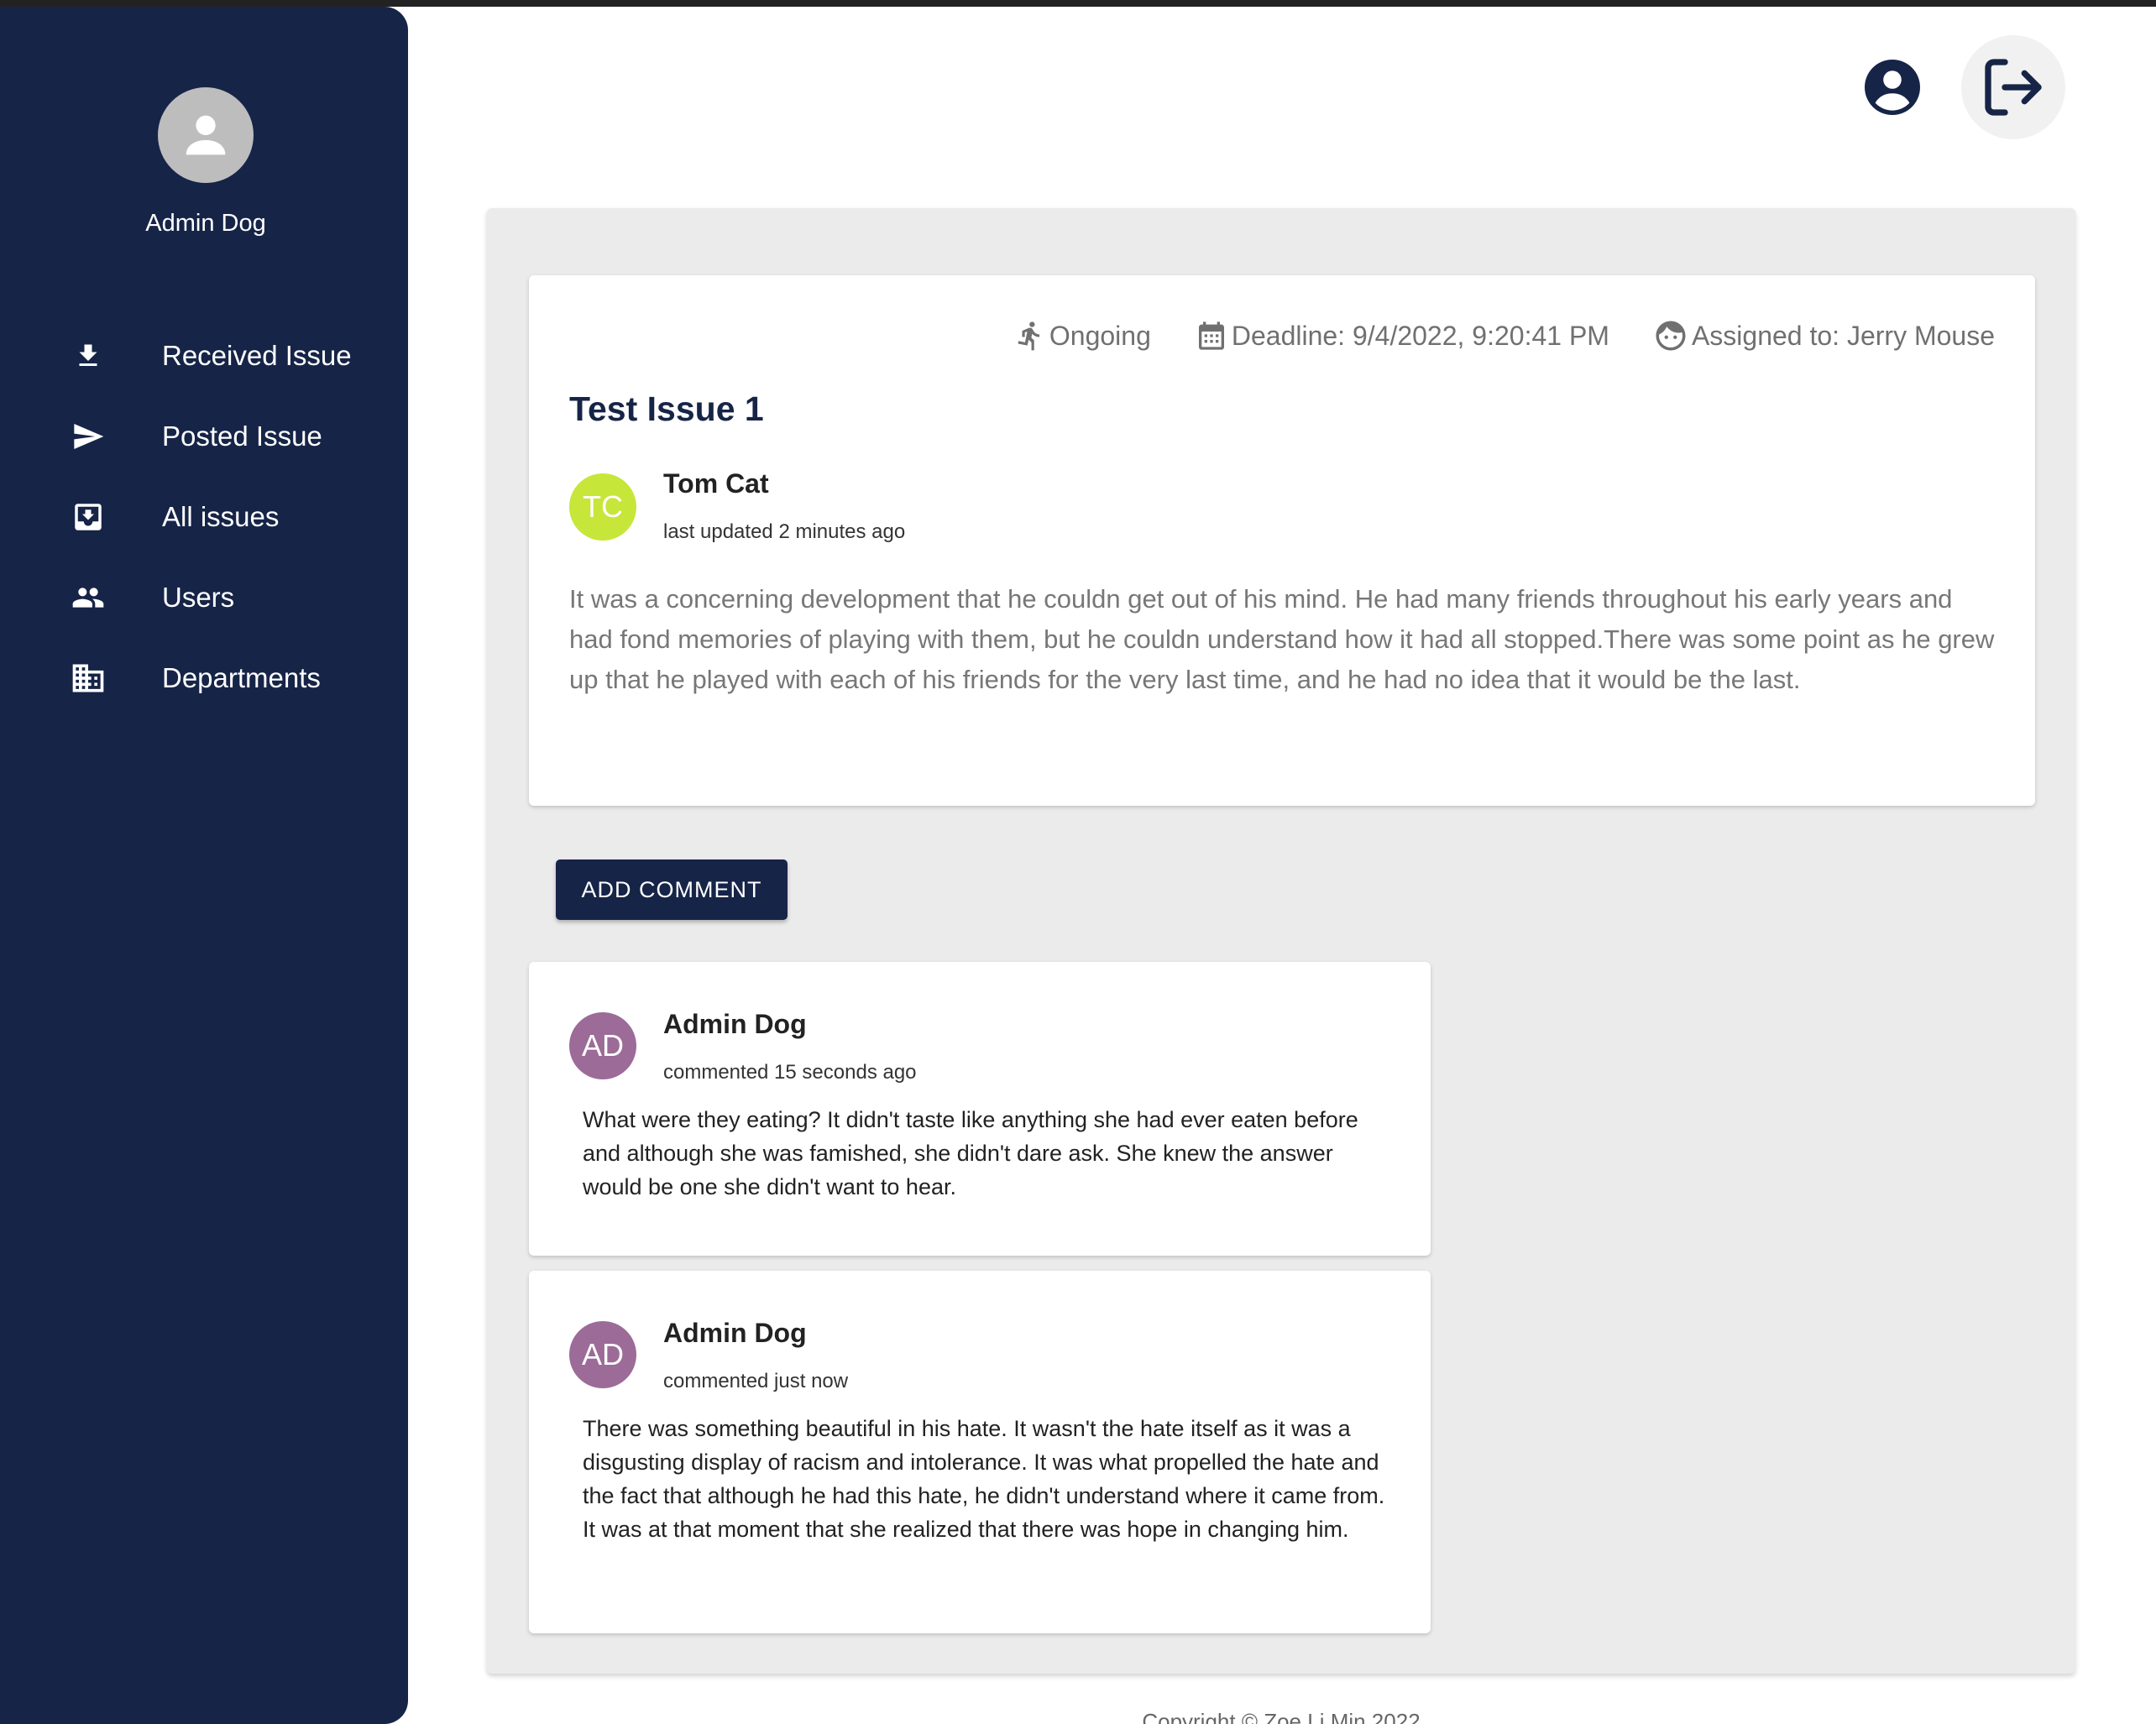 Image resolution: width=2156 pixels, height=1724 pixels. I want to click on issue-status: Ongoing, so click(1082, 335).